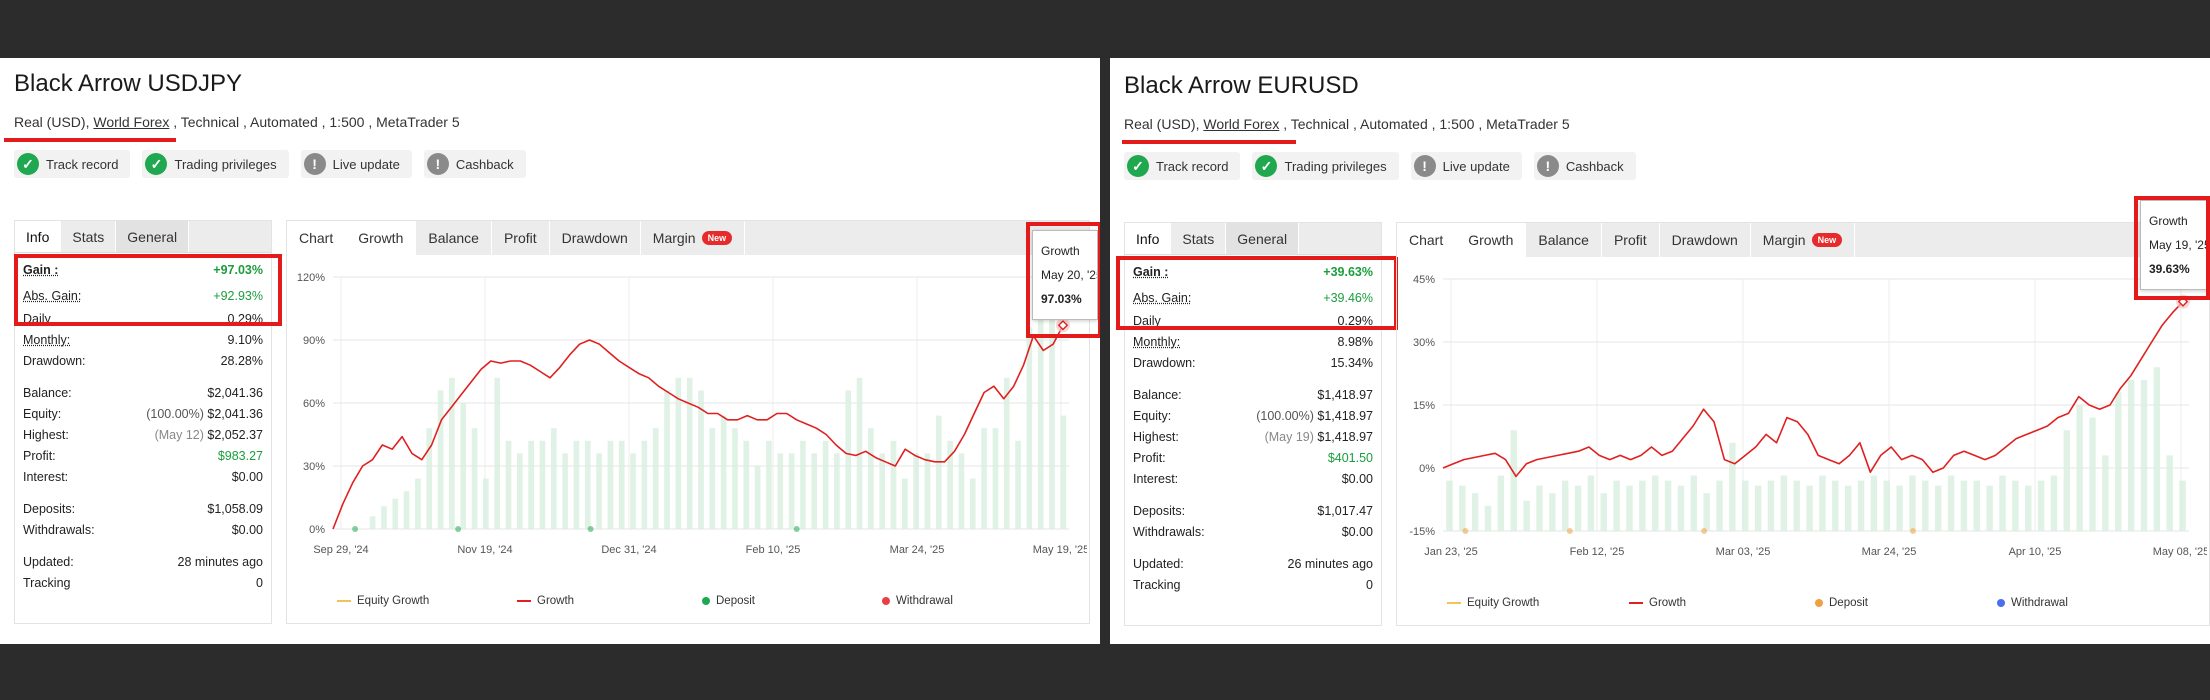 The height and width of the screenshot is (700, 2210). I want to click on deposits-row: Deposits: $1,058.09, so click(143, 509).